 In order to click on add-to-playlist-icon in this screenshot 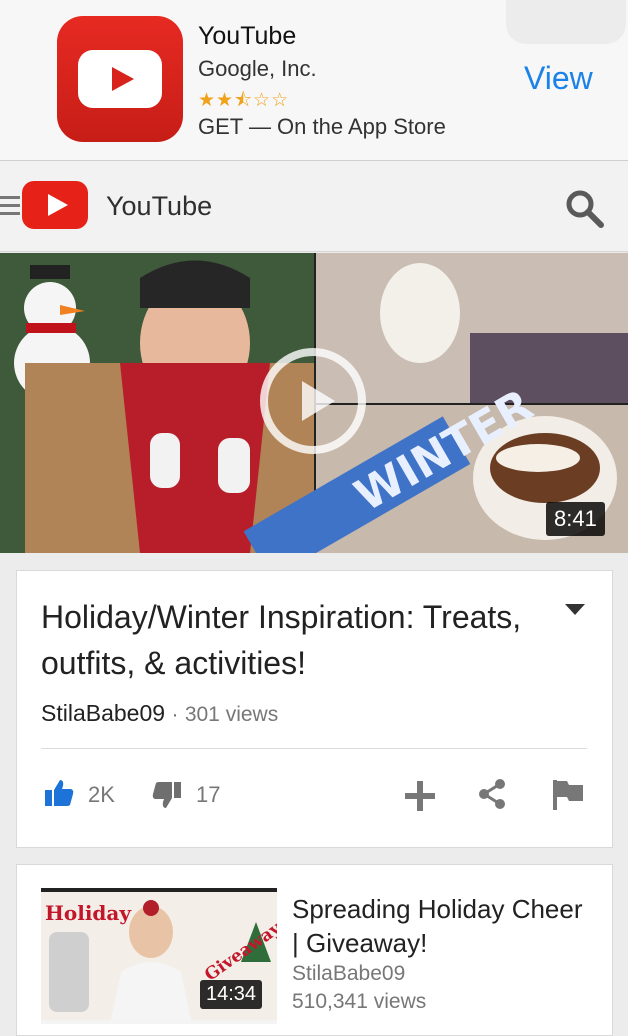, I will do `click(420, 796)`.